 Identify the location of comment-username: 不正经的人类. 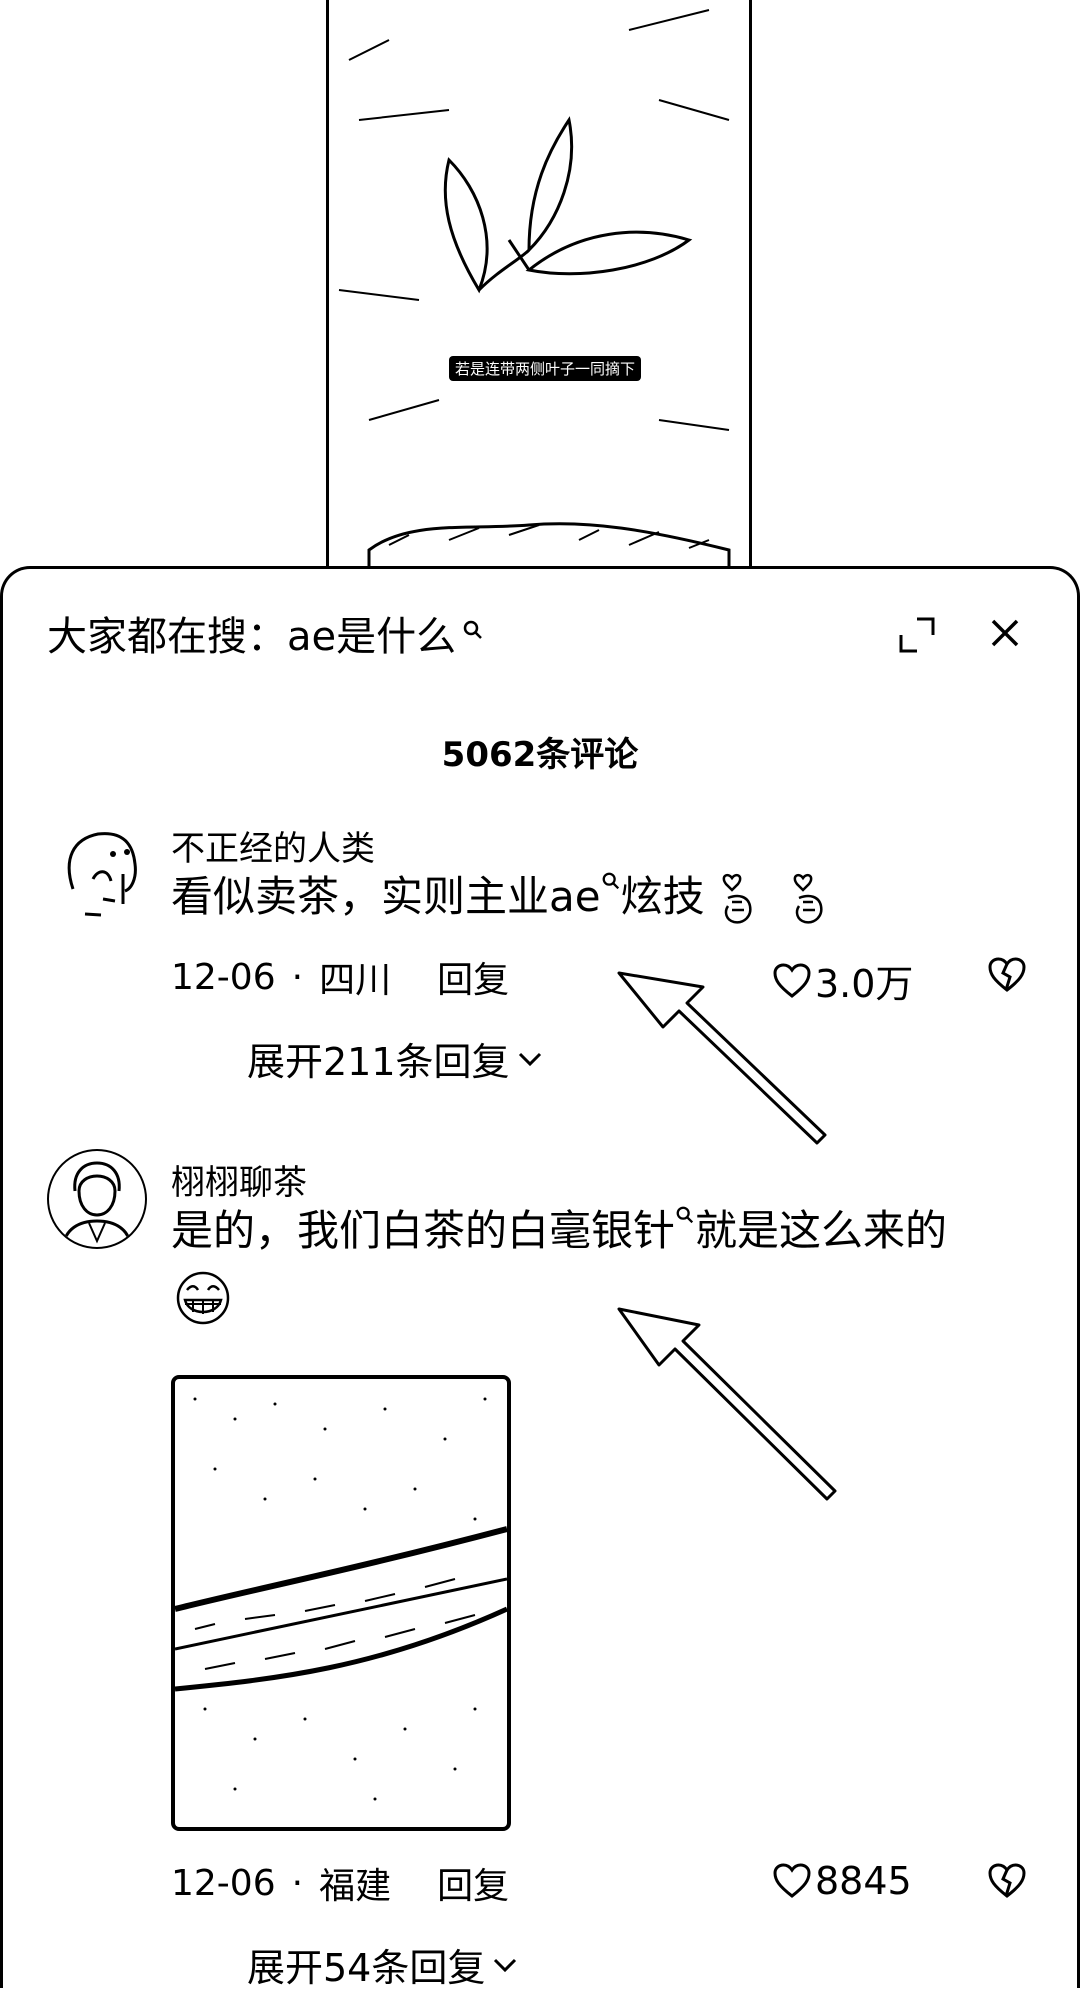
(273, 845).